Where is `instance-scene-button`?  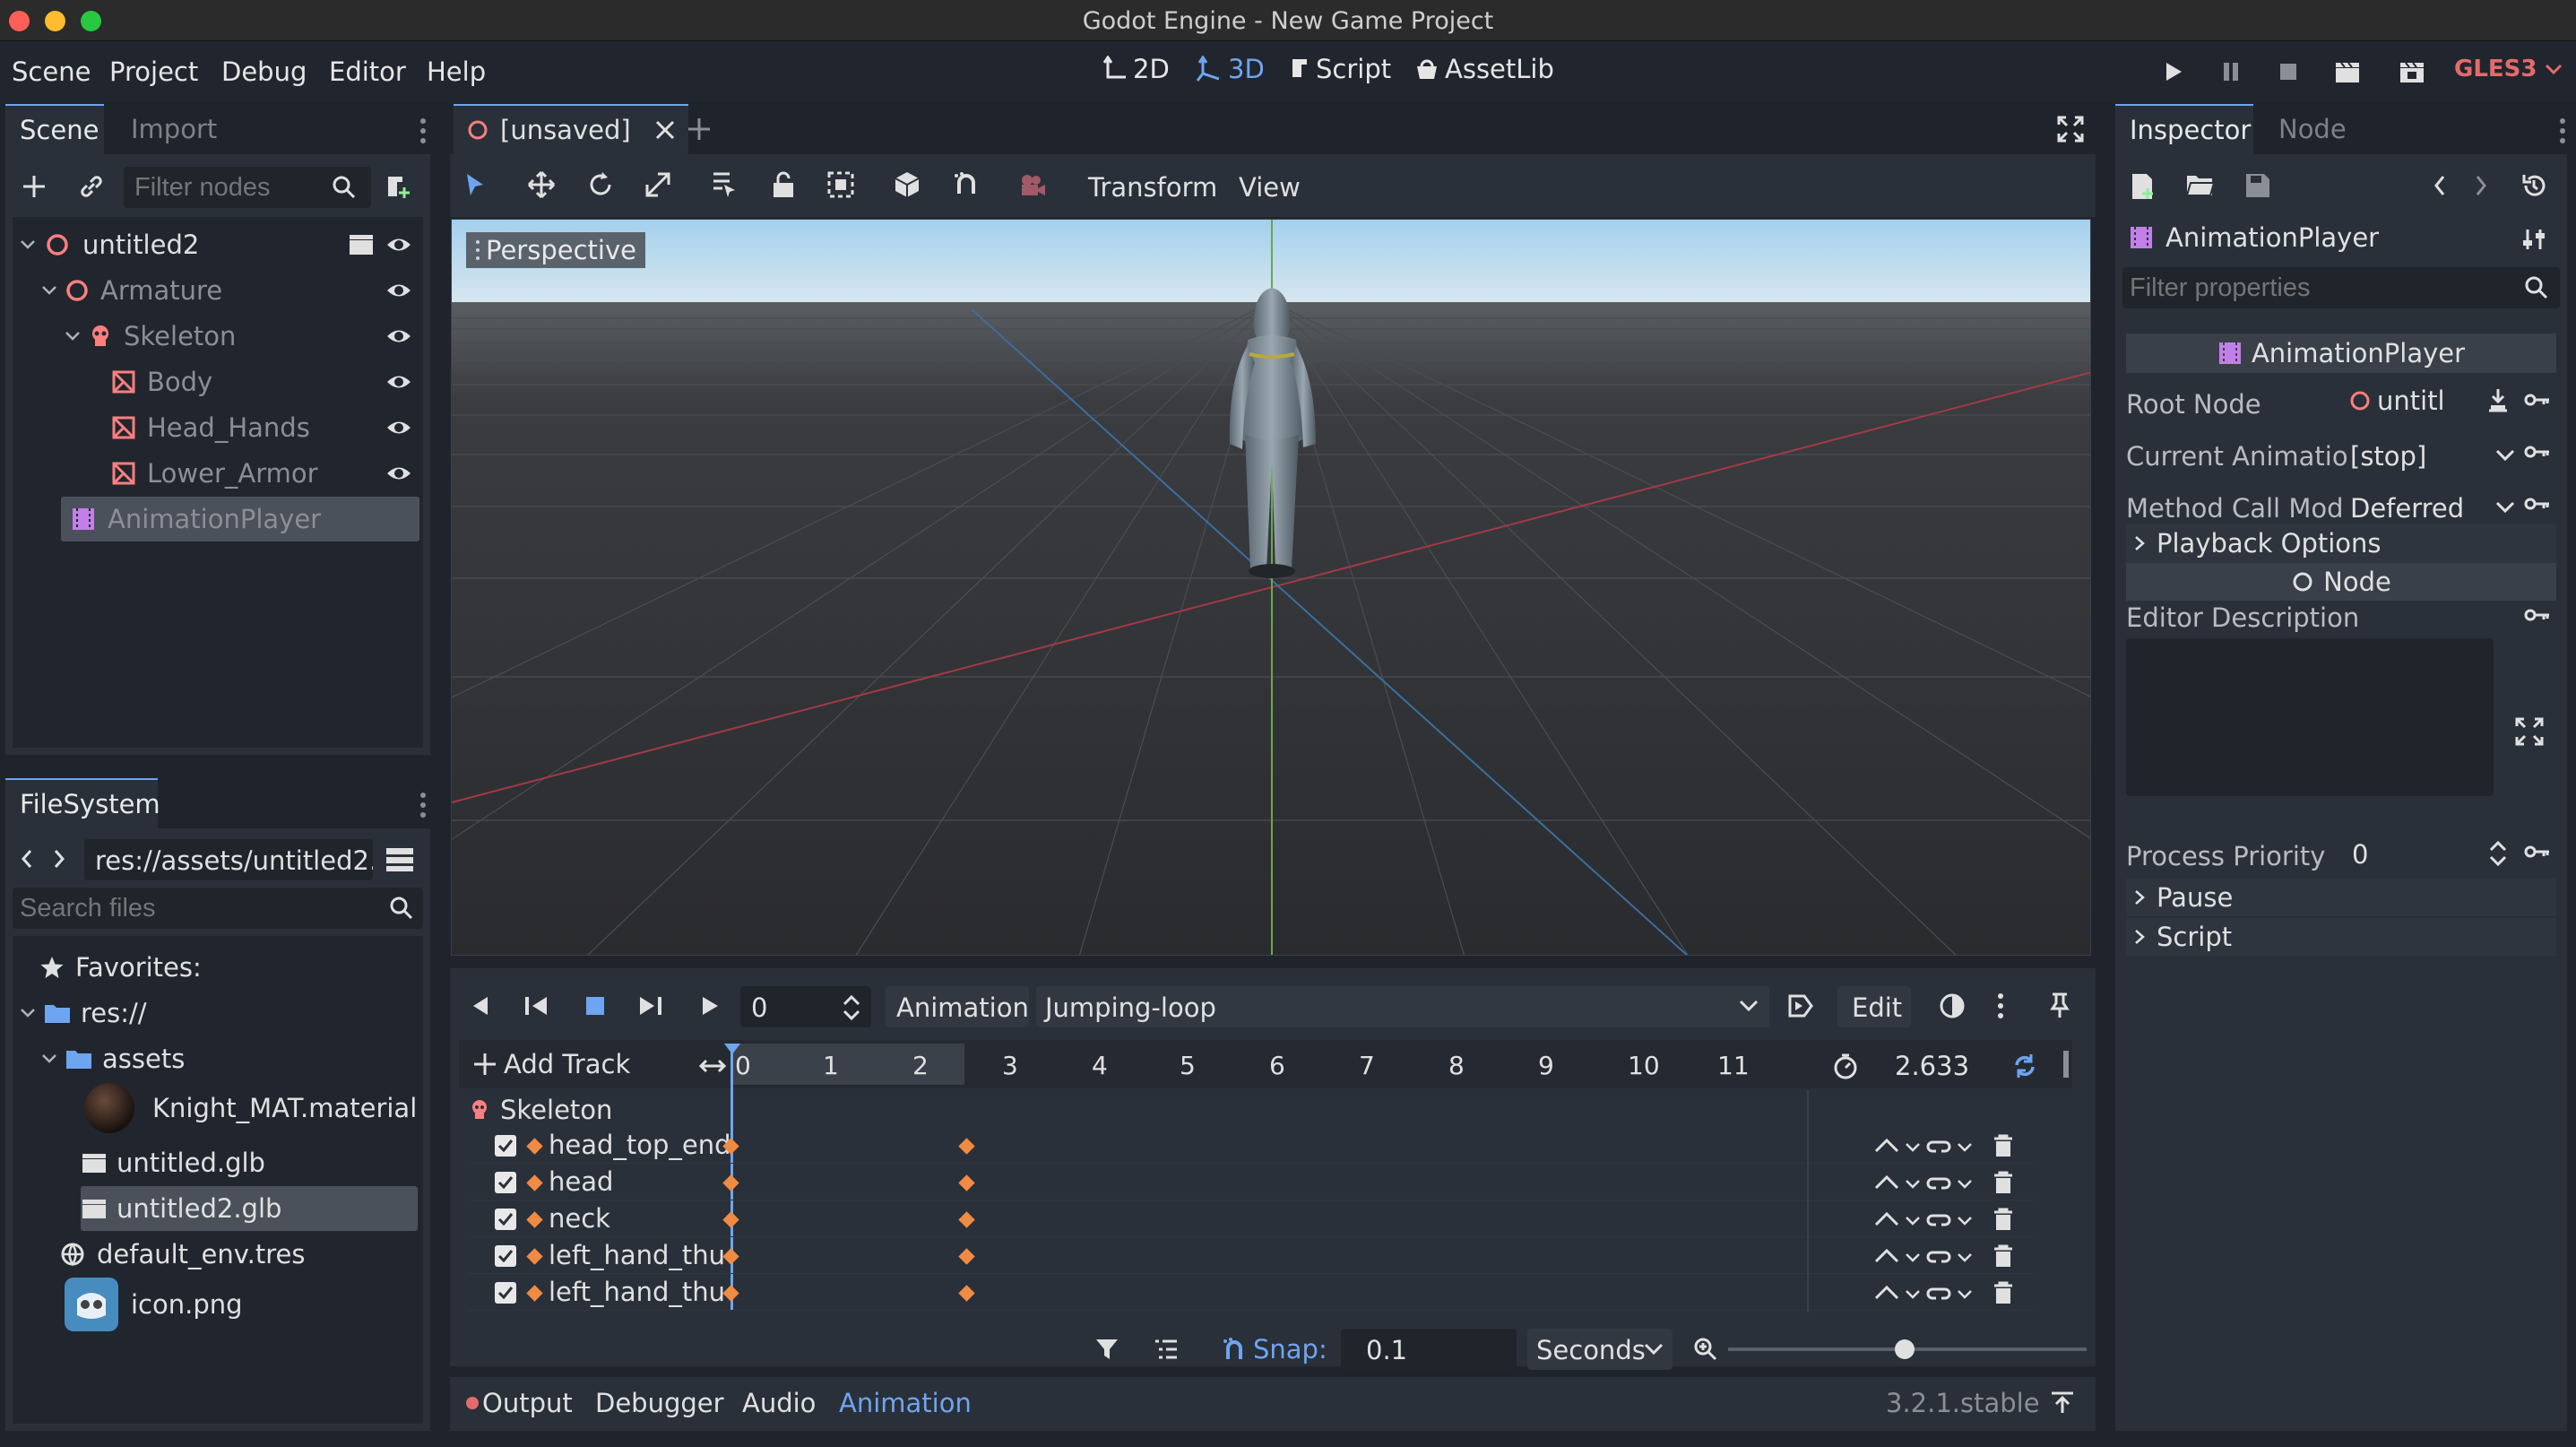 instance-scene-button is located at coordinates (91, 187).